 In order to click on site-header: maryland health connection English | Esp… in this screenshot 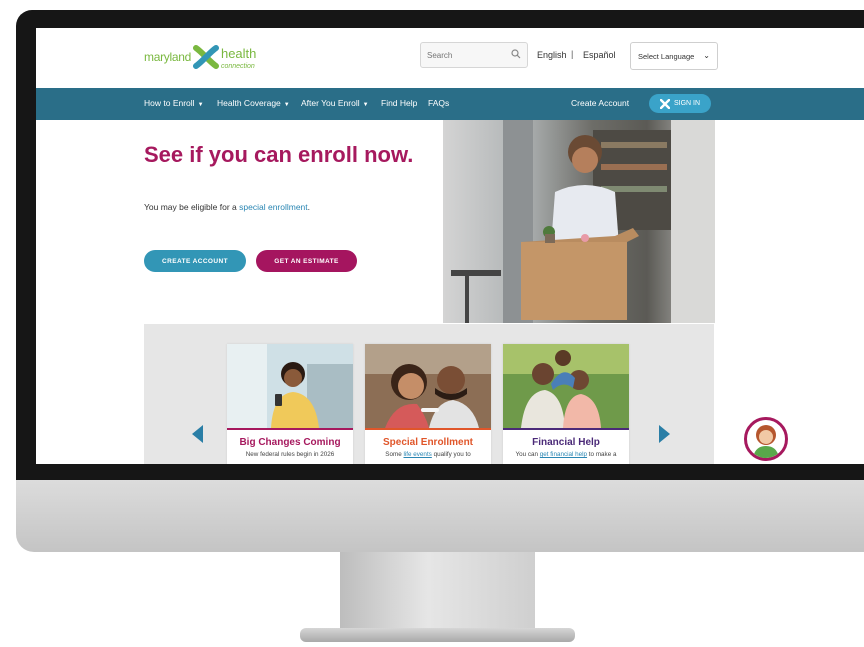, I will do `click(450, 58)`.